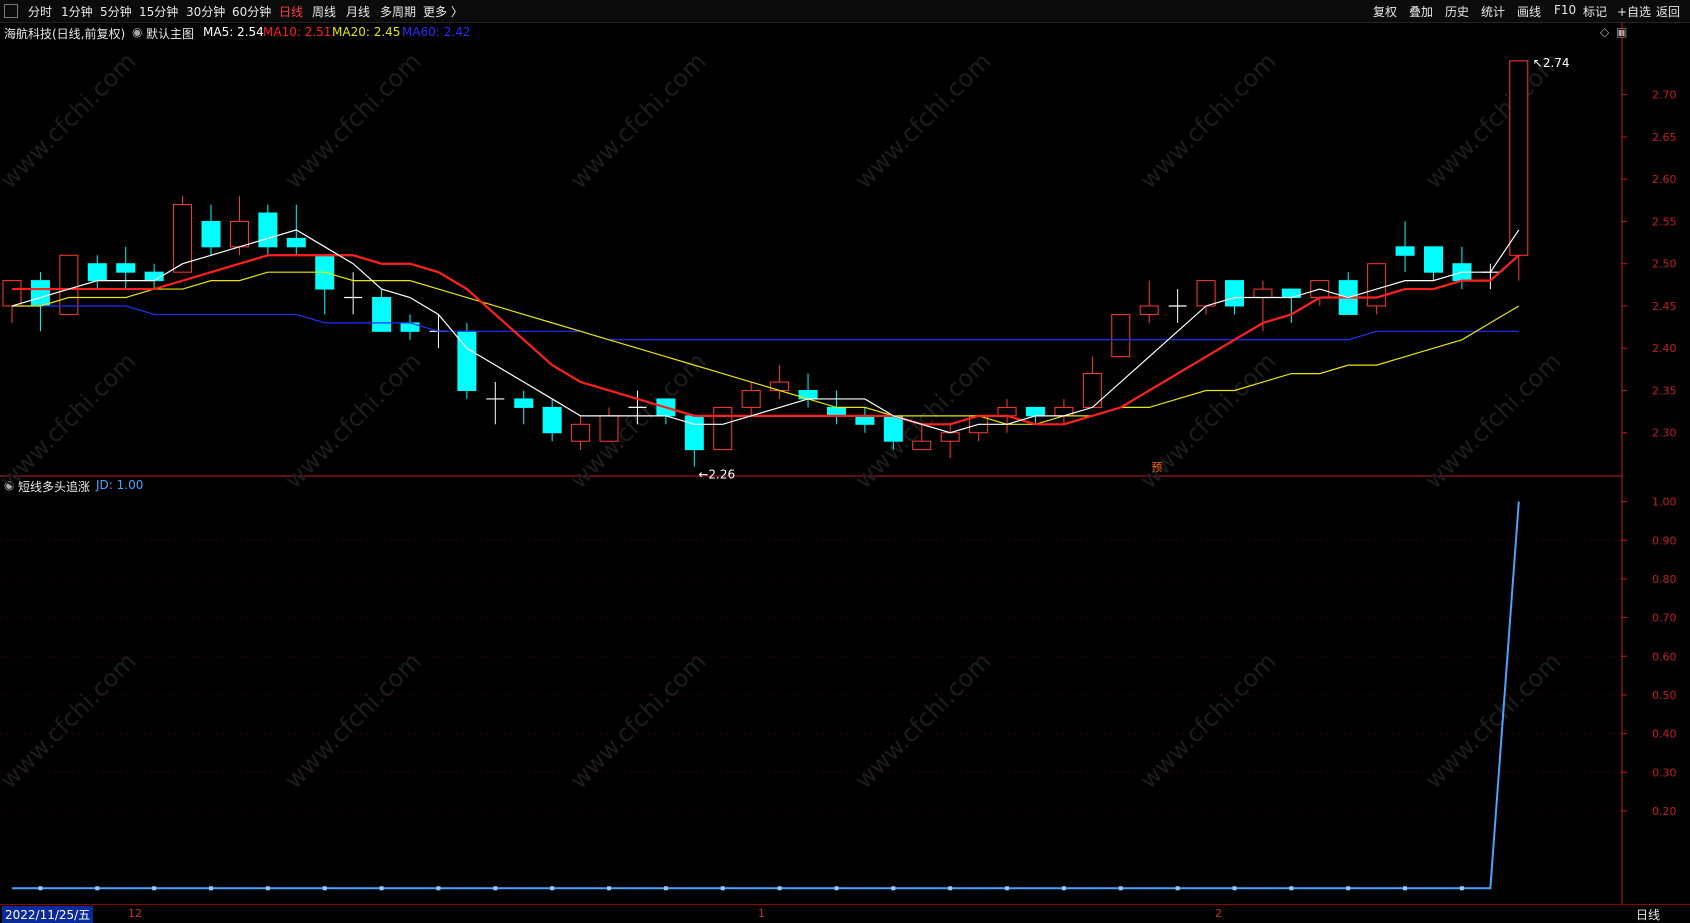 This screenshot has height=923, width=1690. I want to click on price-tick-label: 2.35, so click(1664, 390).